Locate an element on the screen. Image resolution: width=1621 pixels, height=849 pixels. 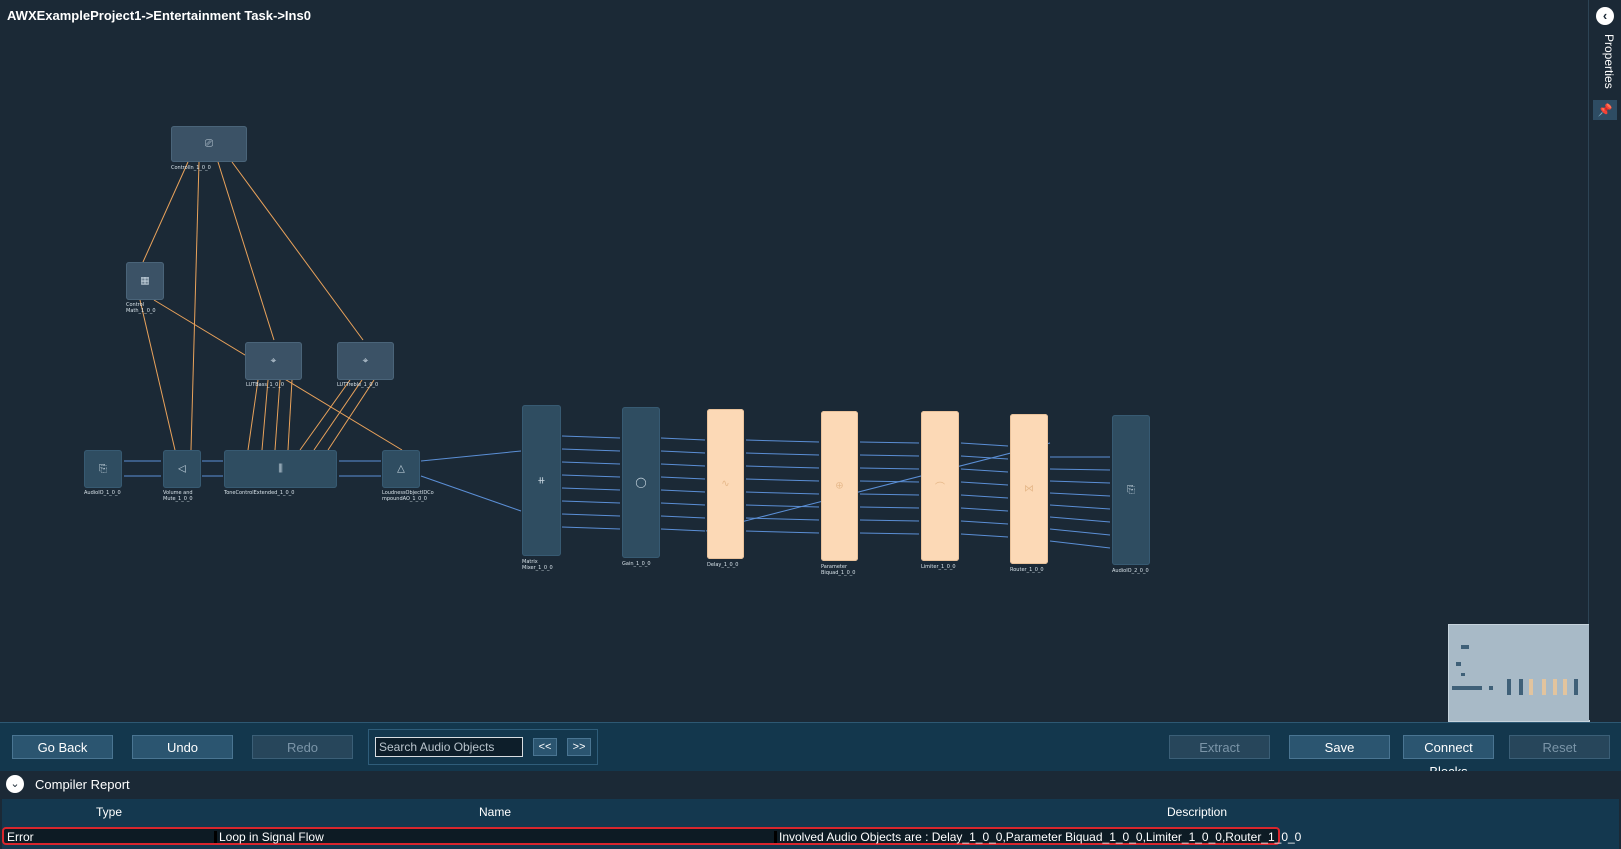
block-lut-treble: ⌖ is located at coordinates (365, 361).